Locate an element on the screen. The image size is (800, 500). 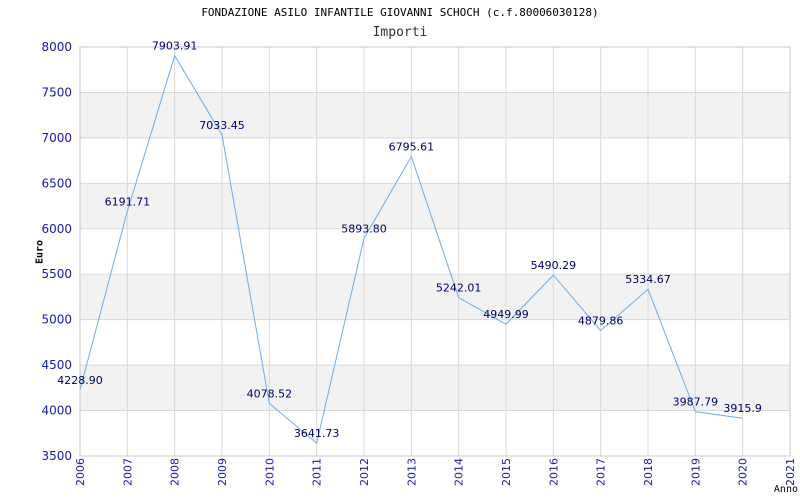
x-tick-label: 2011 is located at coordinates (317, 472).